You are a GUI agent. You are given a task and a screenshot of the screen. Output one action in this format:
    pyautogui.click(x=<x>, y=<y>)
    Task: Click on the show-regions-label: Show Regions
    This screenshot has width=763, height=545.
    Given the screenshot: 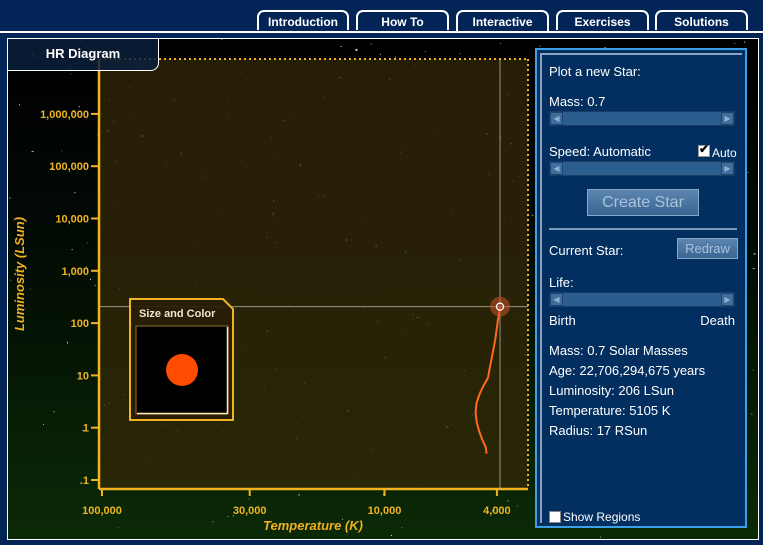 What is the action you would take?
    pyautogui.click(x=602, y=517)
    